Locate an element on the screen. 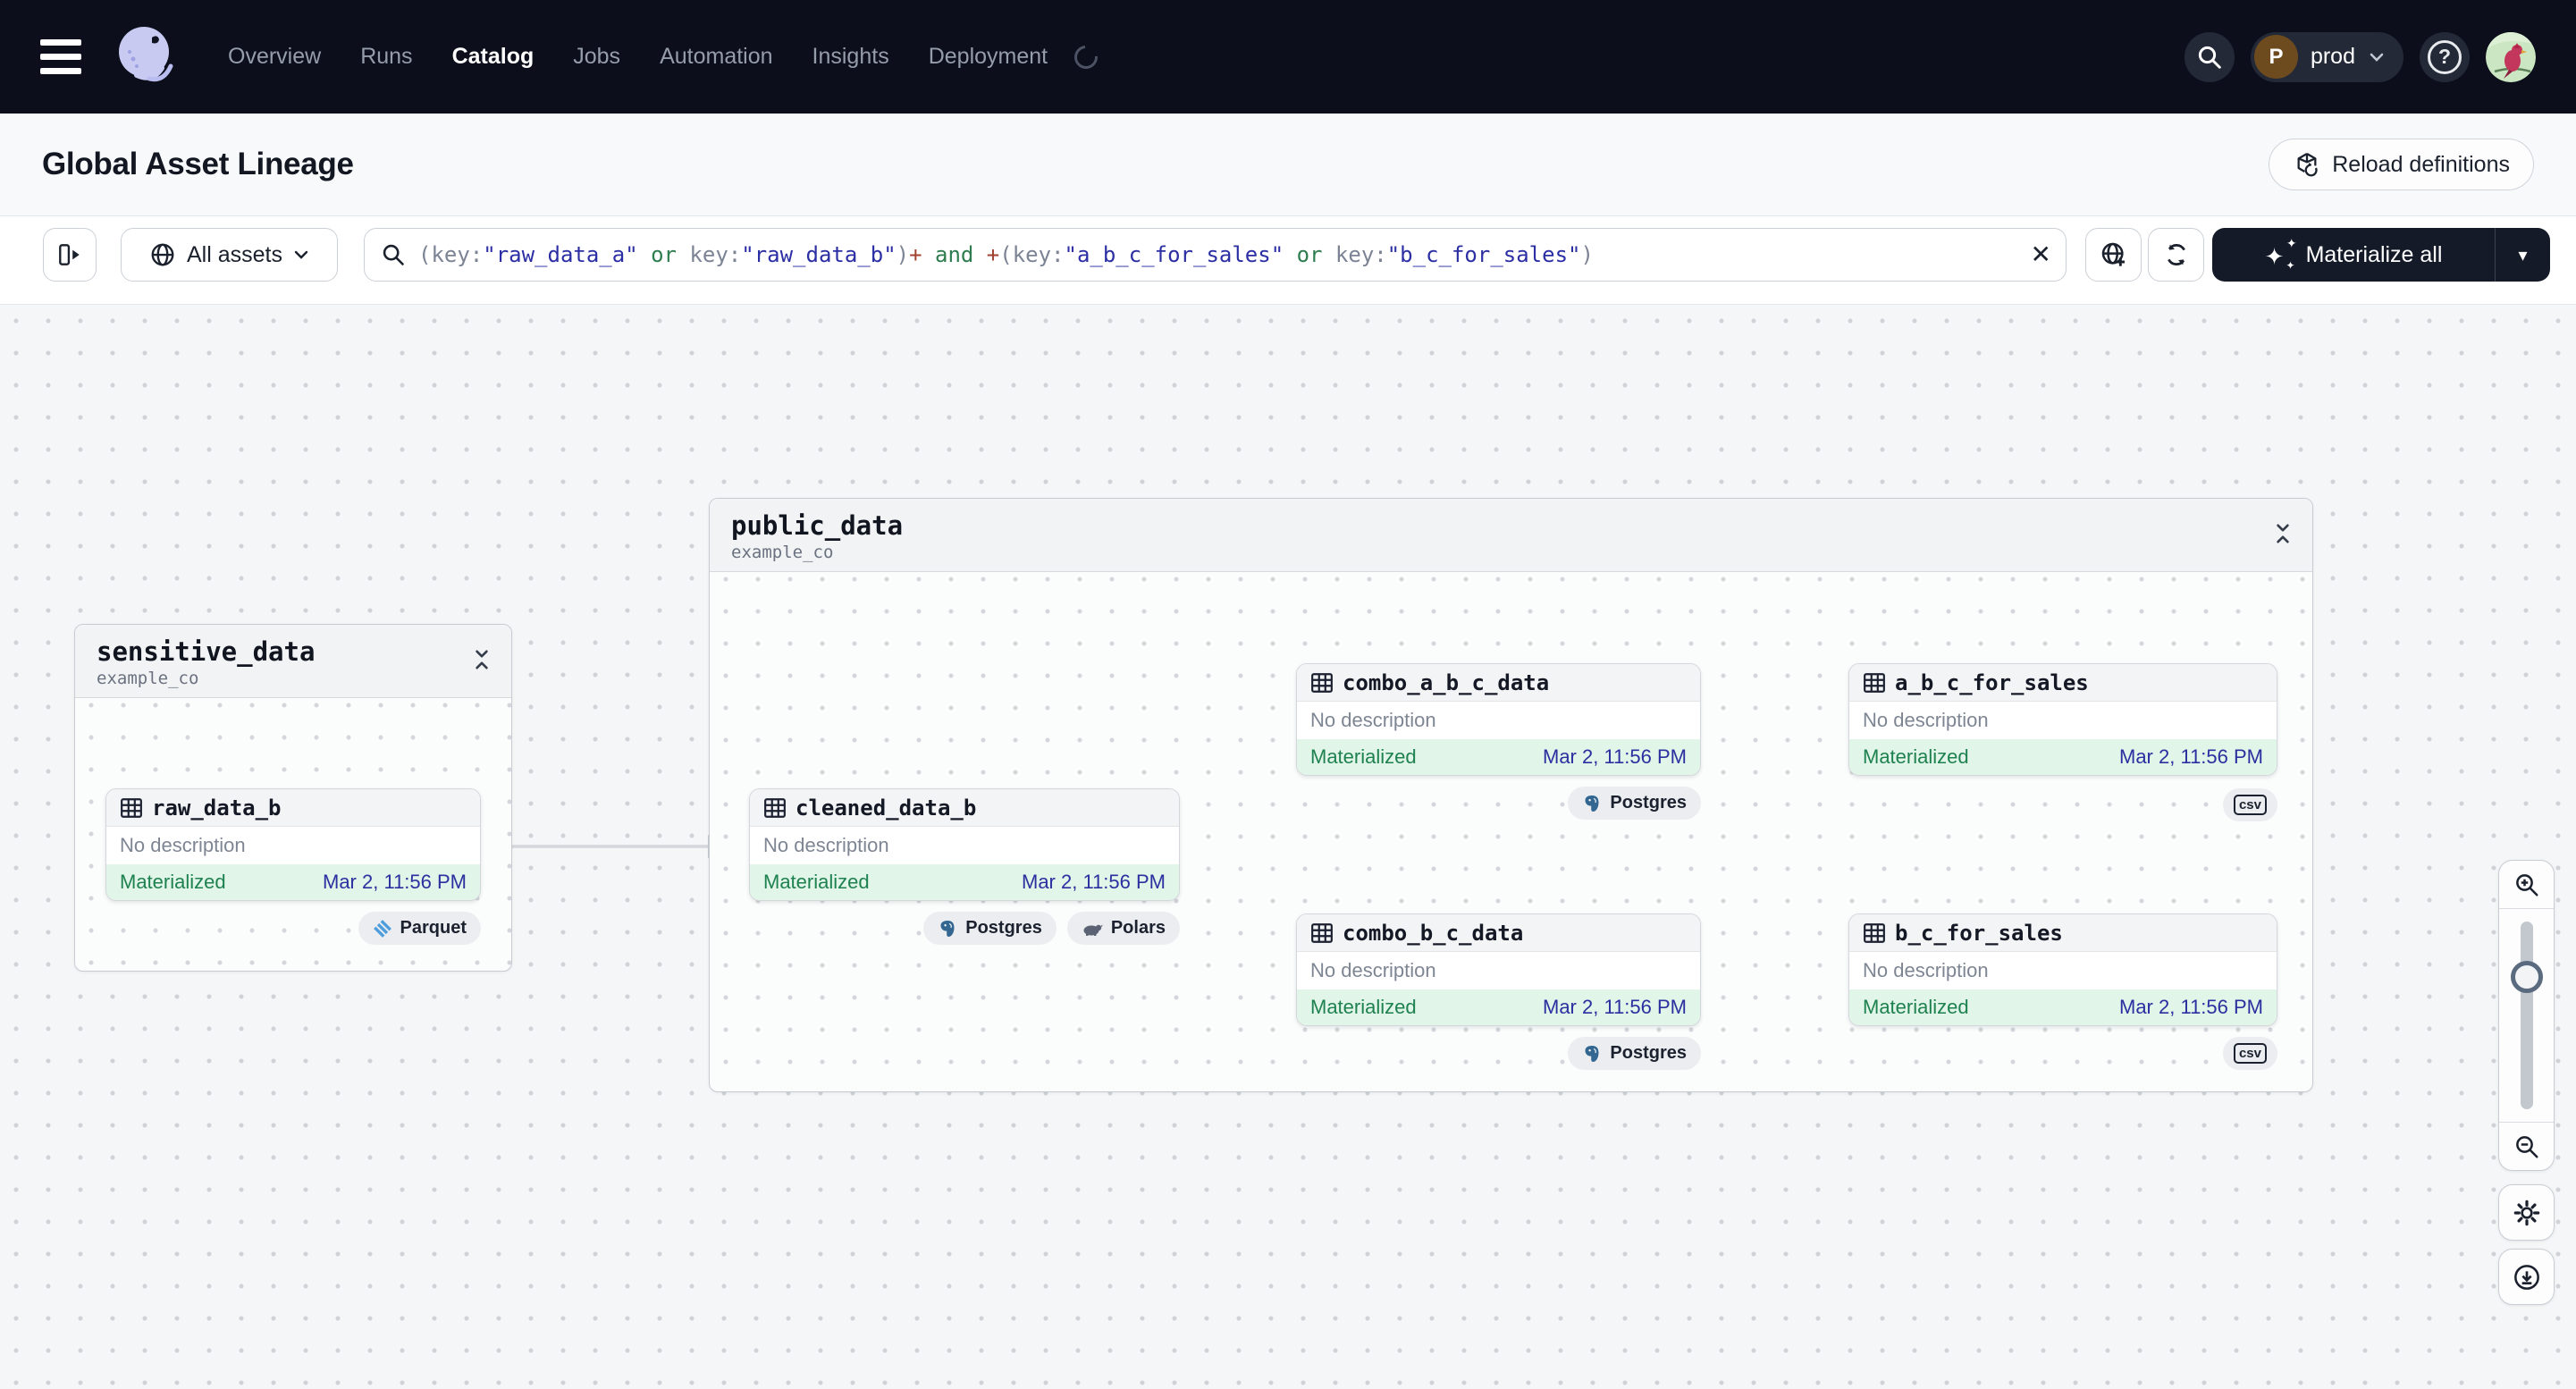 This screenshot has width=2576, height=1389. deployment-avatar: P is located at coordinates (2275, 57).